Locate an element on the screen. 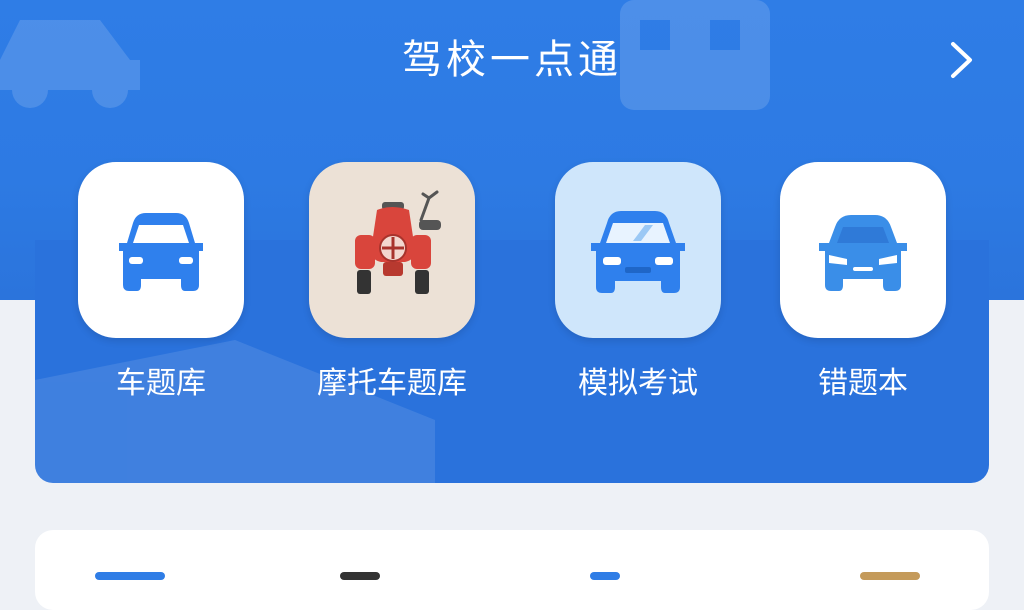 The image size is (1024, 610). mock-exam-icon-box is located at coordinates (638, 250).